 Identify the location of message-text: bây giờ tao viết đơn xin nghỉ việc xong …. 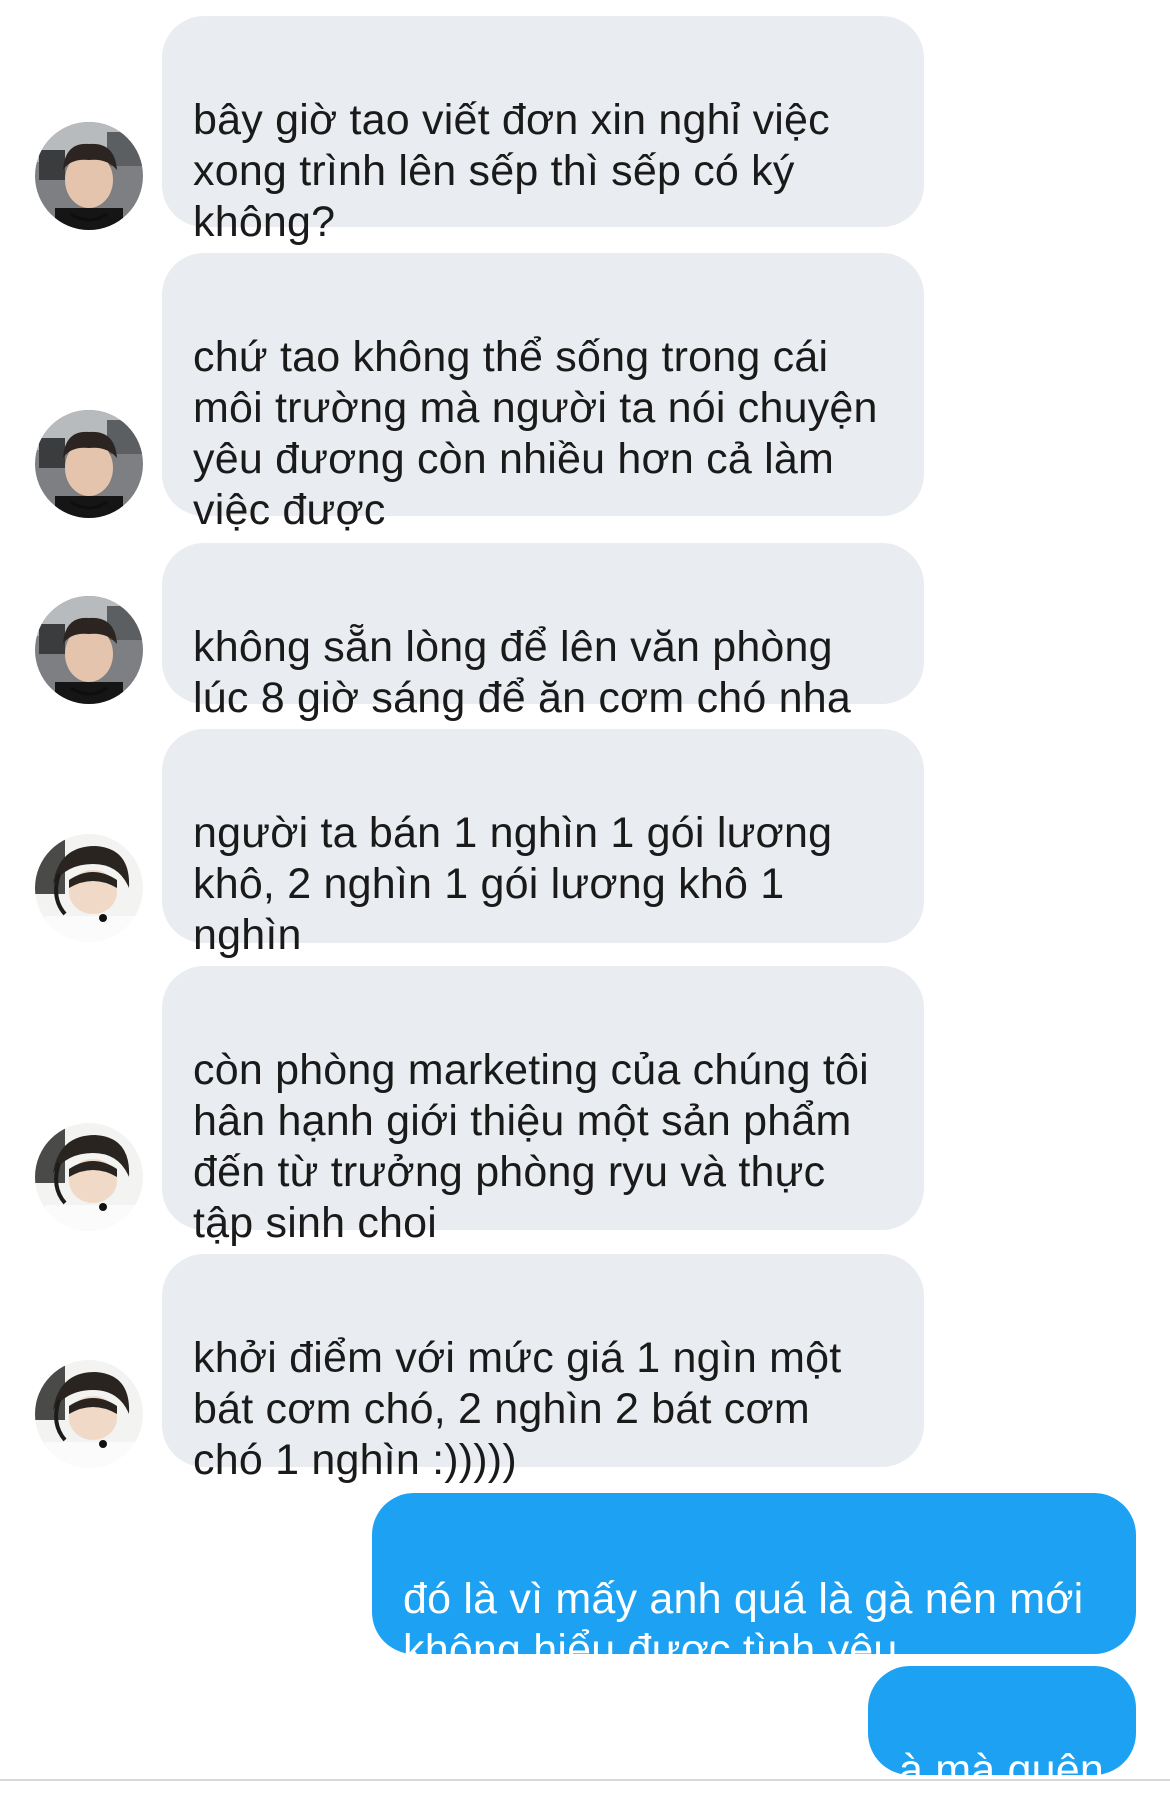
(511, 171).